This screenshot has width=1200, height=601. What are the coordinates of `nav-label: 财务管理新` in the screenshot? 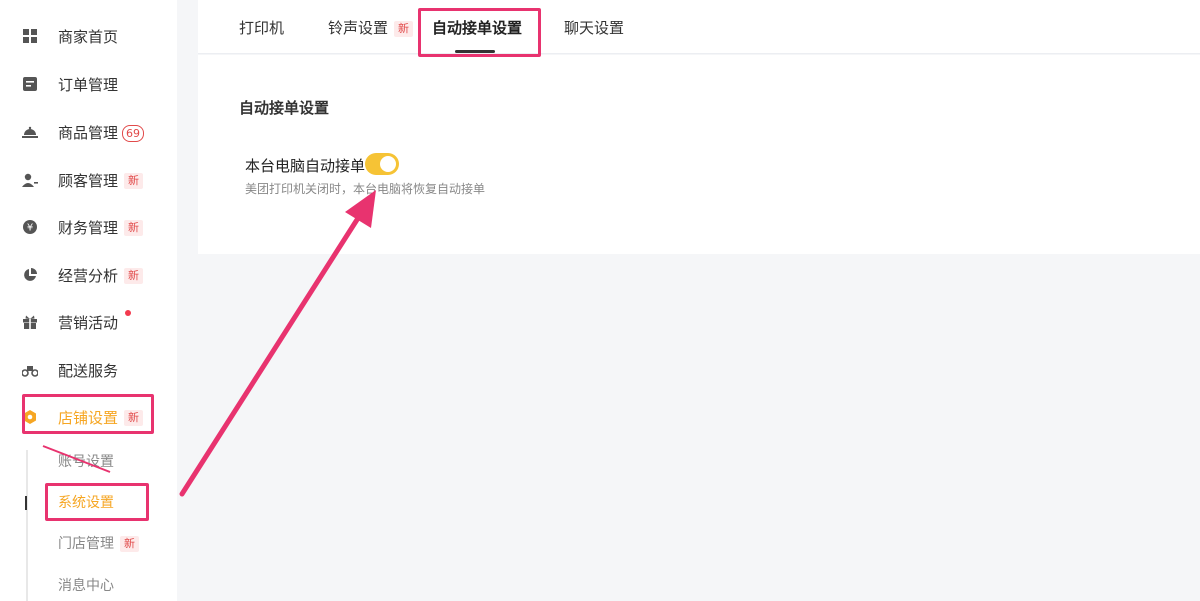 It's located at (101, 227).